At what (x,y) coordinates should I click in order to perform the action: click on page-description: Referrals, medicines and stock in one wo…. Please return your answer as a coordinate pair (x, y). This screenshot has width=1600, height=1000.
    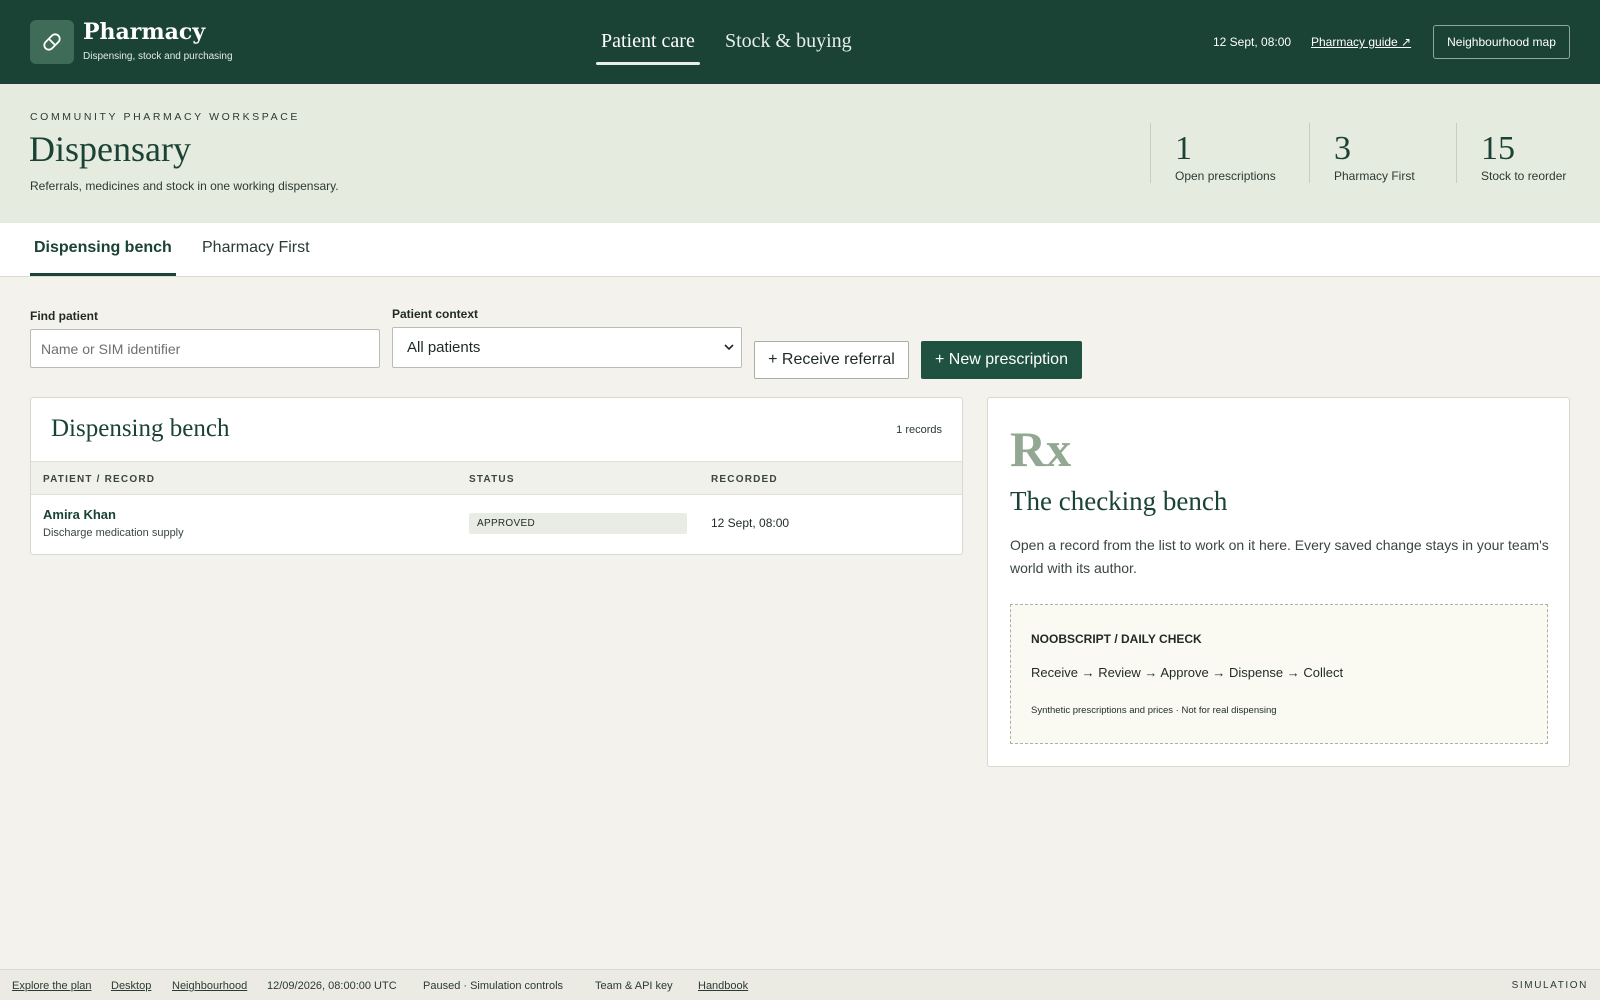
    Looking at the image, I should click on (184, 186).